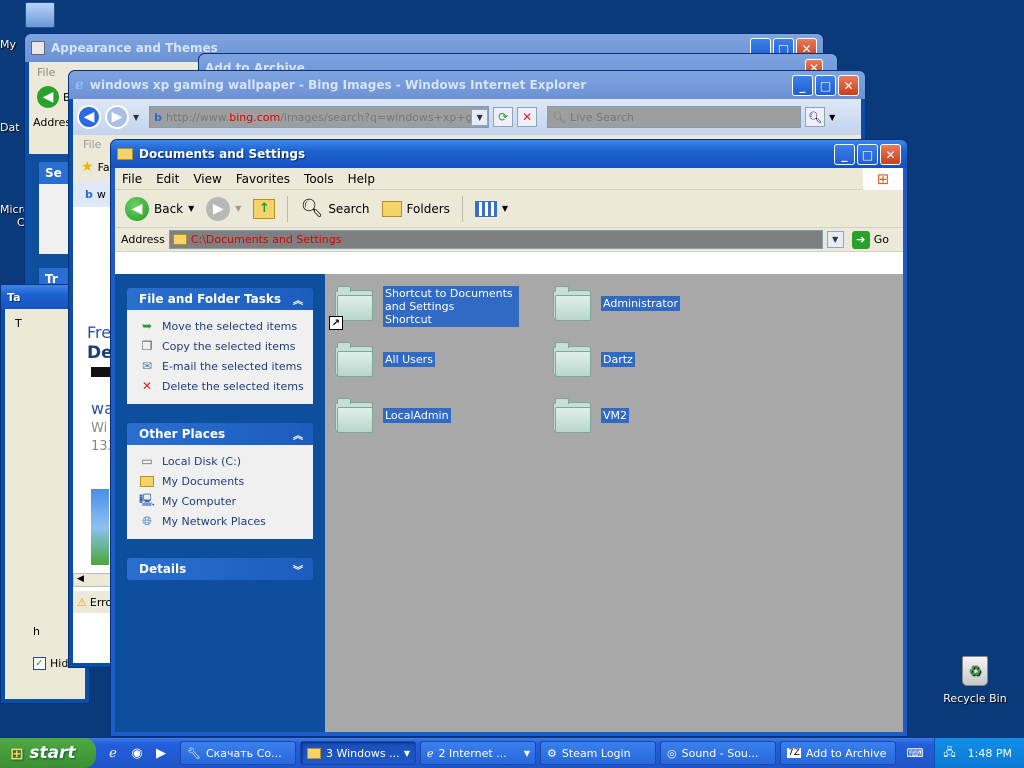  I want to click on clock: 1:48 PM, so click(990, 753).